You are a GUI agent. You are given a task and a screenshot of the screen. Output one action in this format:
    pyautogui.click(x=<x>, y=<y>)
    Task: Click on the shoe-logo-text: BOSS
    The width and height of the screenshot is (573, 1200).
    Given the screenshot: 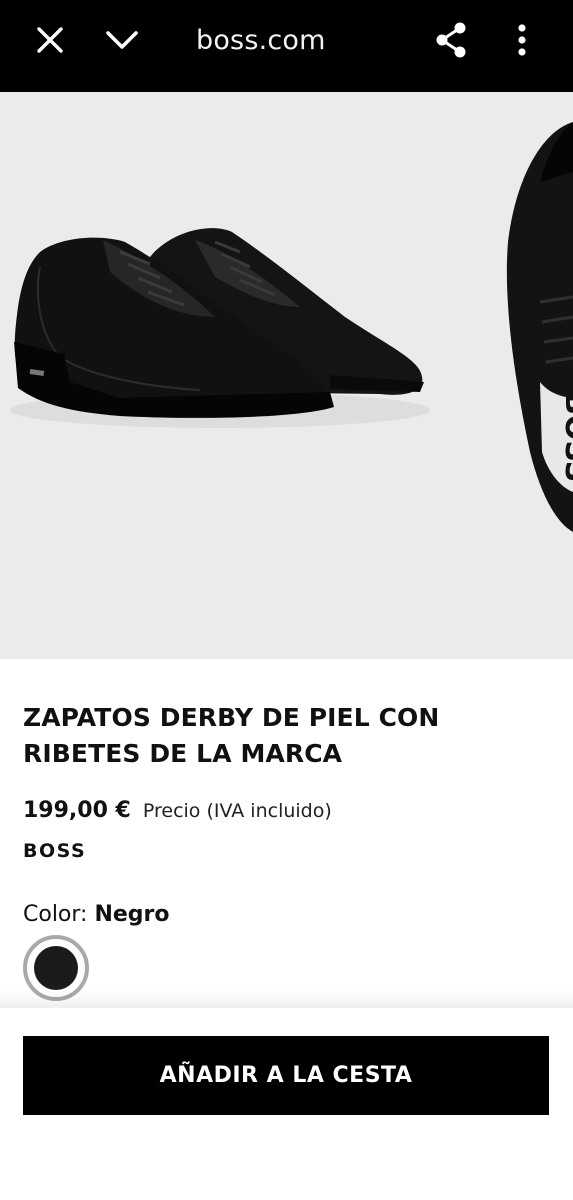 What is the action you would take?
    pyautogui.click(x=565, y=437)
    